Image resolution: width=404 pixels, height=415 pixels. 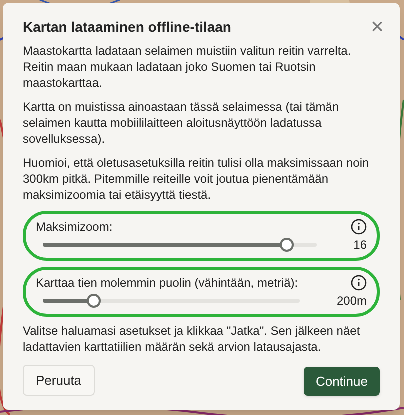 I want to click on body-text: Huomioi, että oletusasetuksilla reitin tulisi olla maksimissaan noin 300km pitkä. Pitemmille reiteille voit joutua pienentämään maksimizoomia tai etäisyyttä tiestä., so click(x=196, y=179).